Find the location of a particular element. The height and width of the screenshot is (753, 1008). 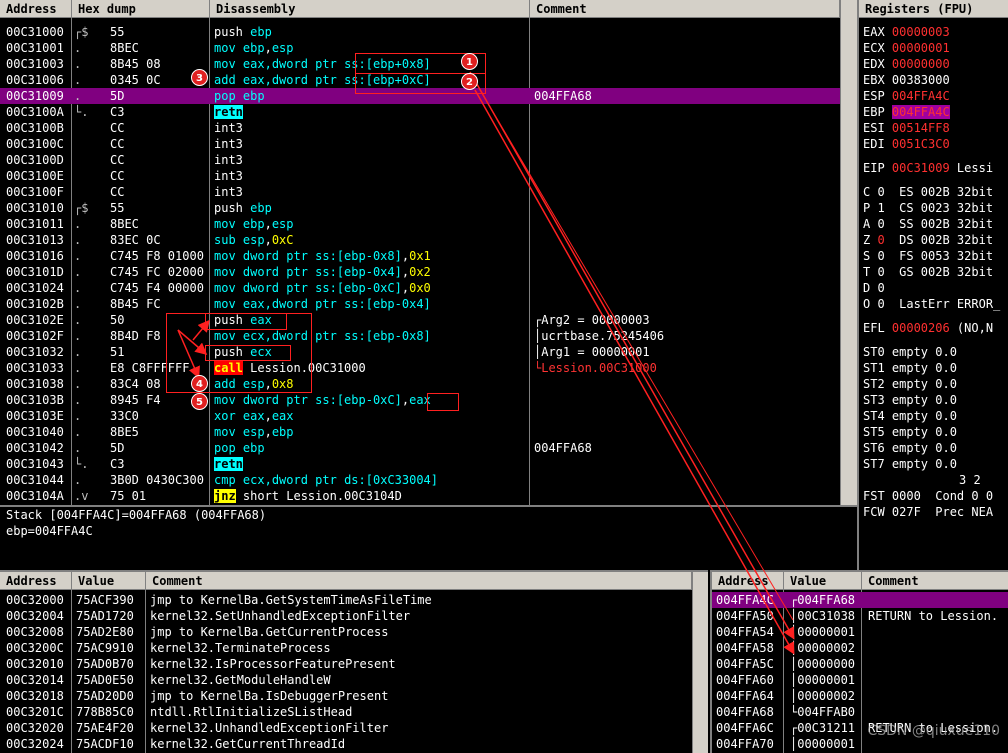

fpu-fcw: FCW 027F Prec NEA is located at coordinates (928, 512).